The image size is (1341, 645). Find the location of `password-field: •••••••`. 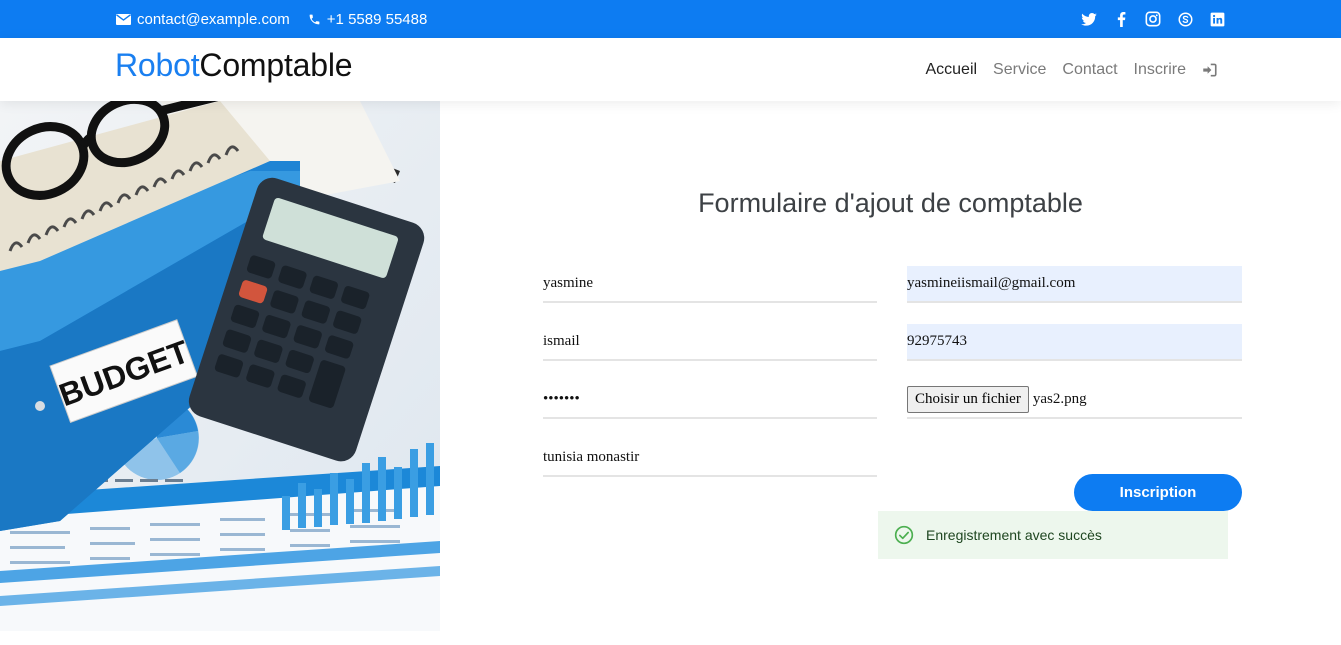

password-field: ••••••• is located at coordinates (710, 400).